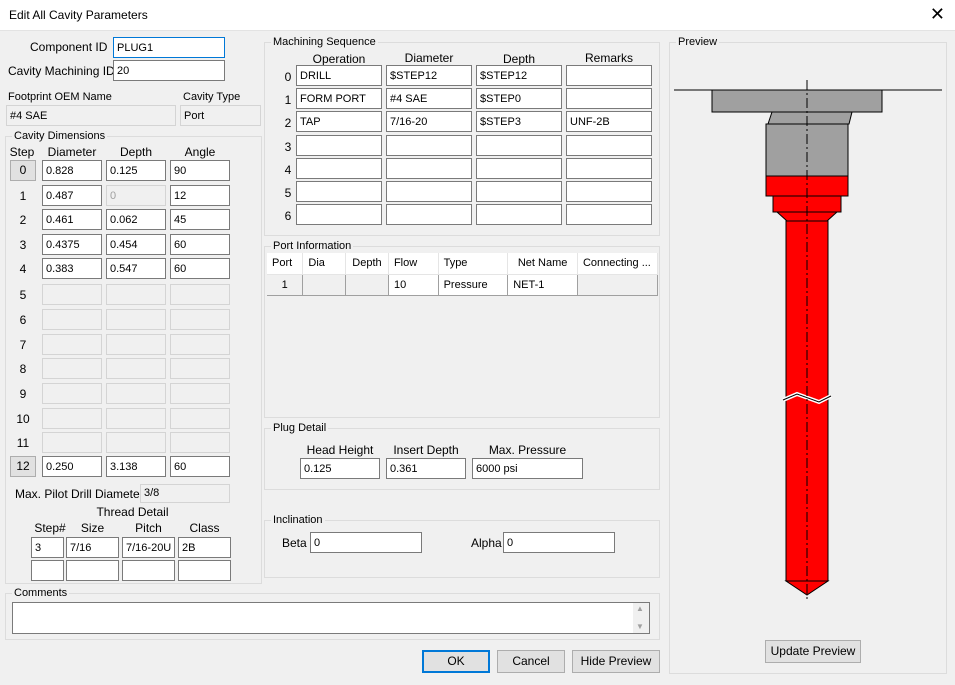 The width and height of the screenshot is (955, 685). What do you see at coordinates (339, 191) in the screenshot?
I see `ms-row-5-operation-input` at bounding box center [339, 191].